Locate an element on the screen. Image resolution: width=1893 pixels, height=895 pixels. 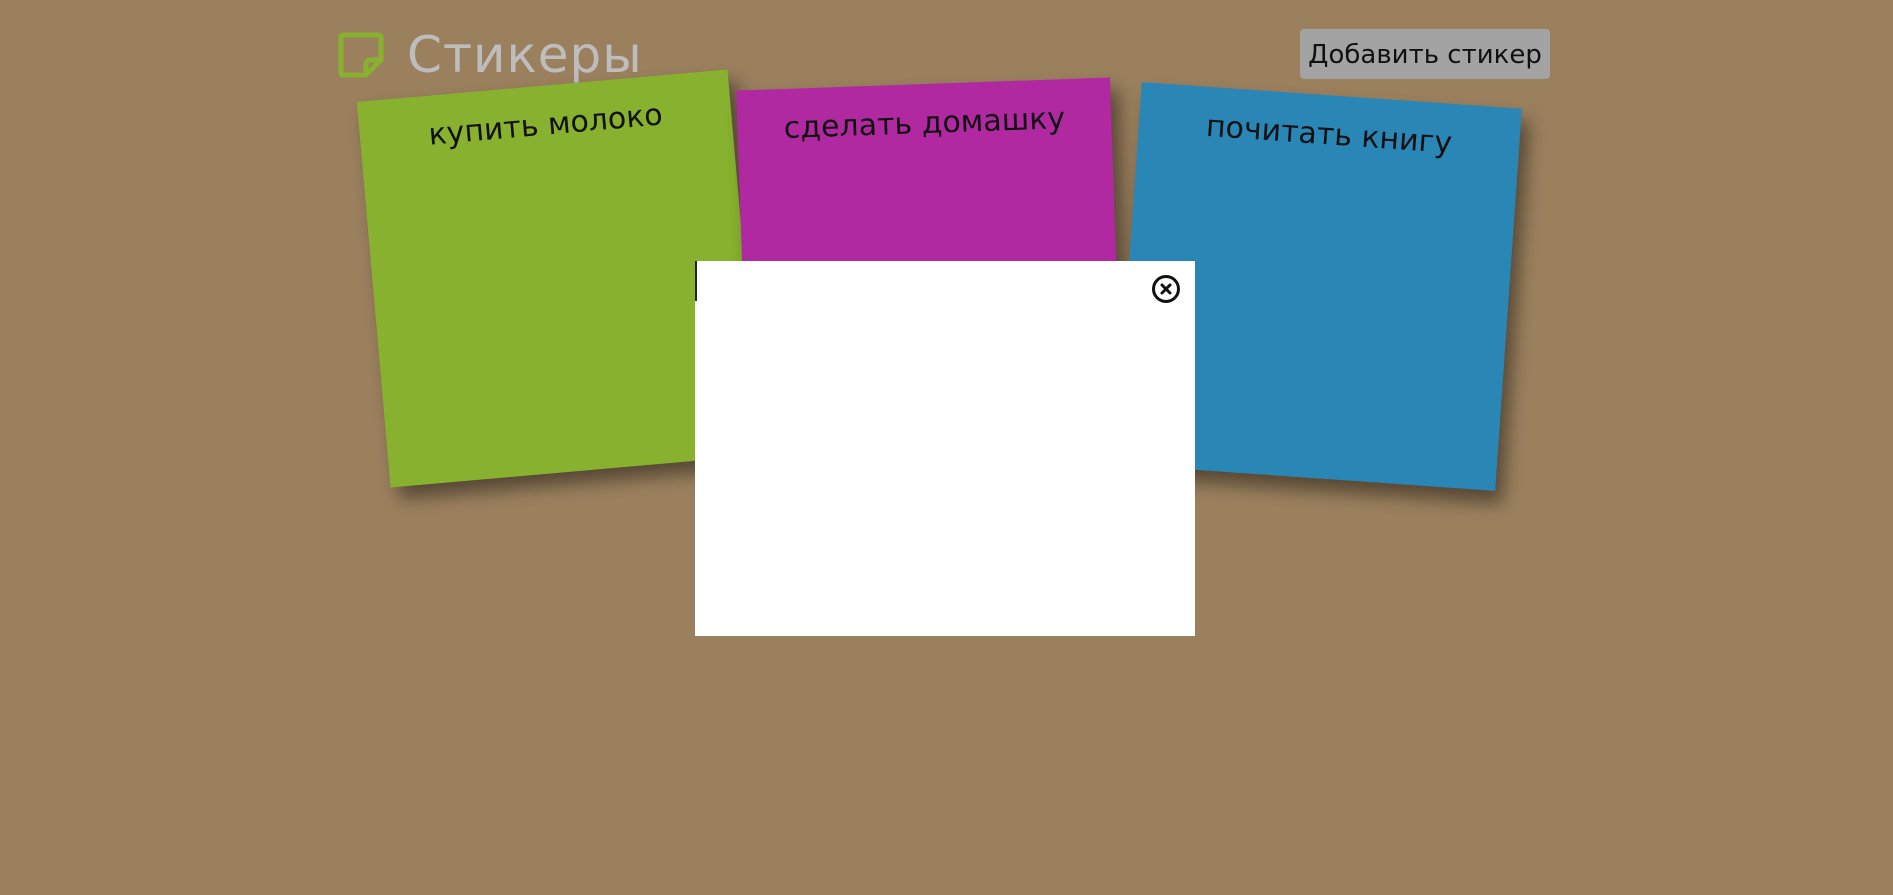
sticker-text-input is located at coordinates (915, 281).